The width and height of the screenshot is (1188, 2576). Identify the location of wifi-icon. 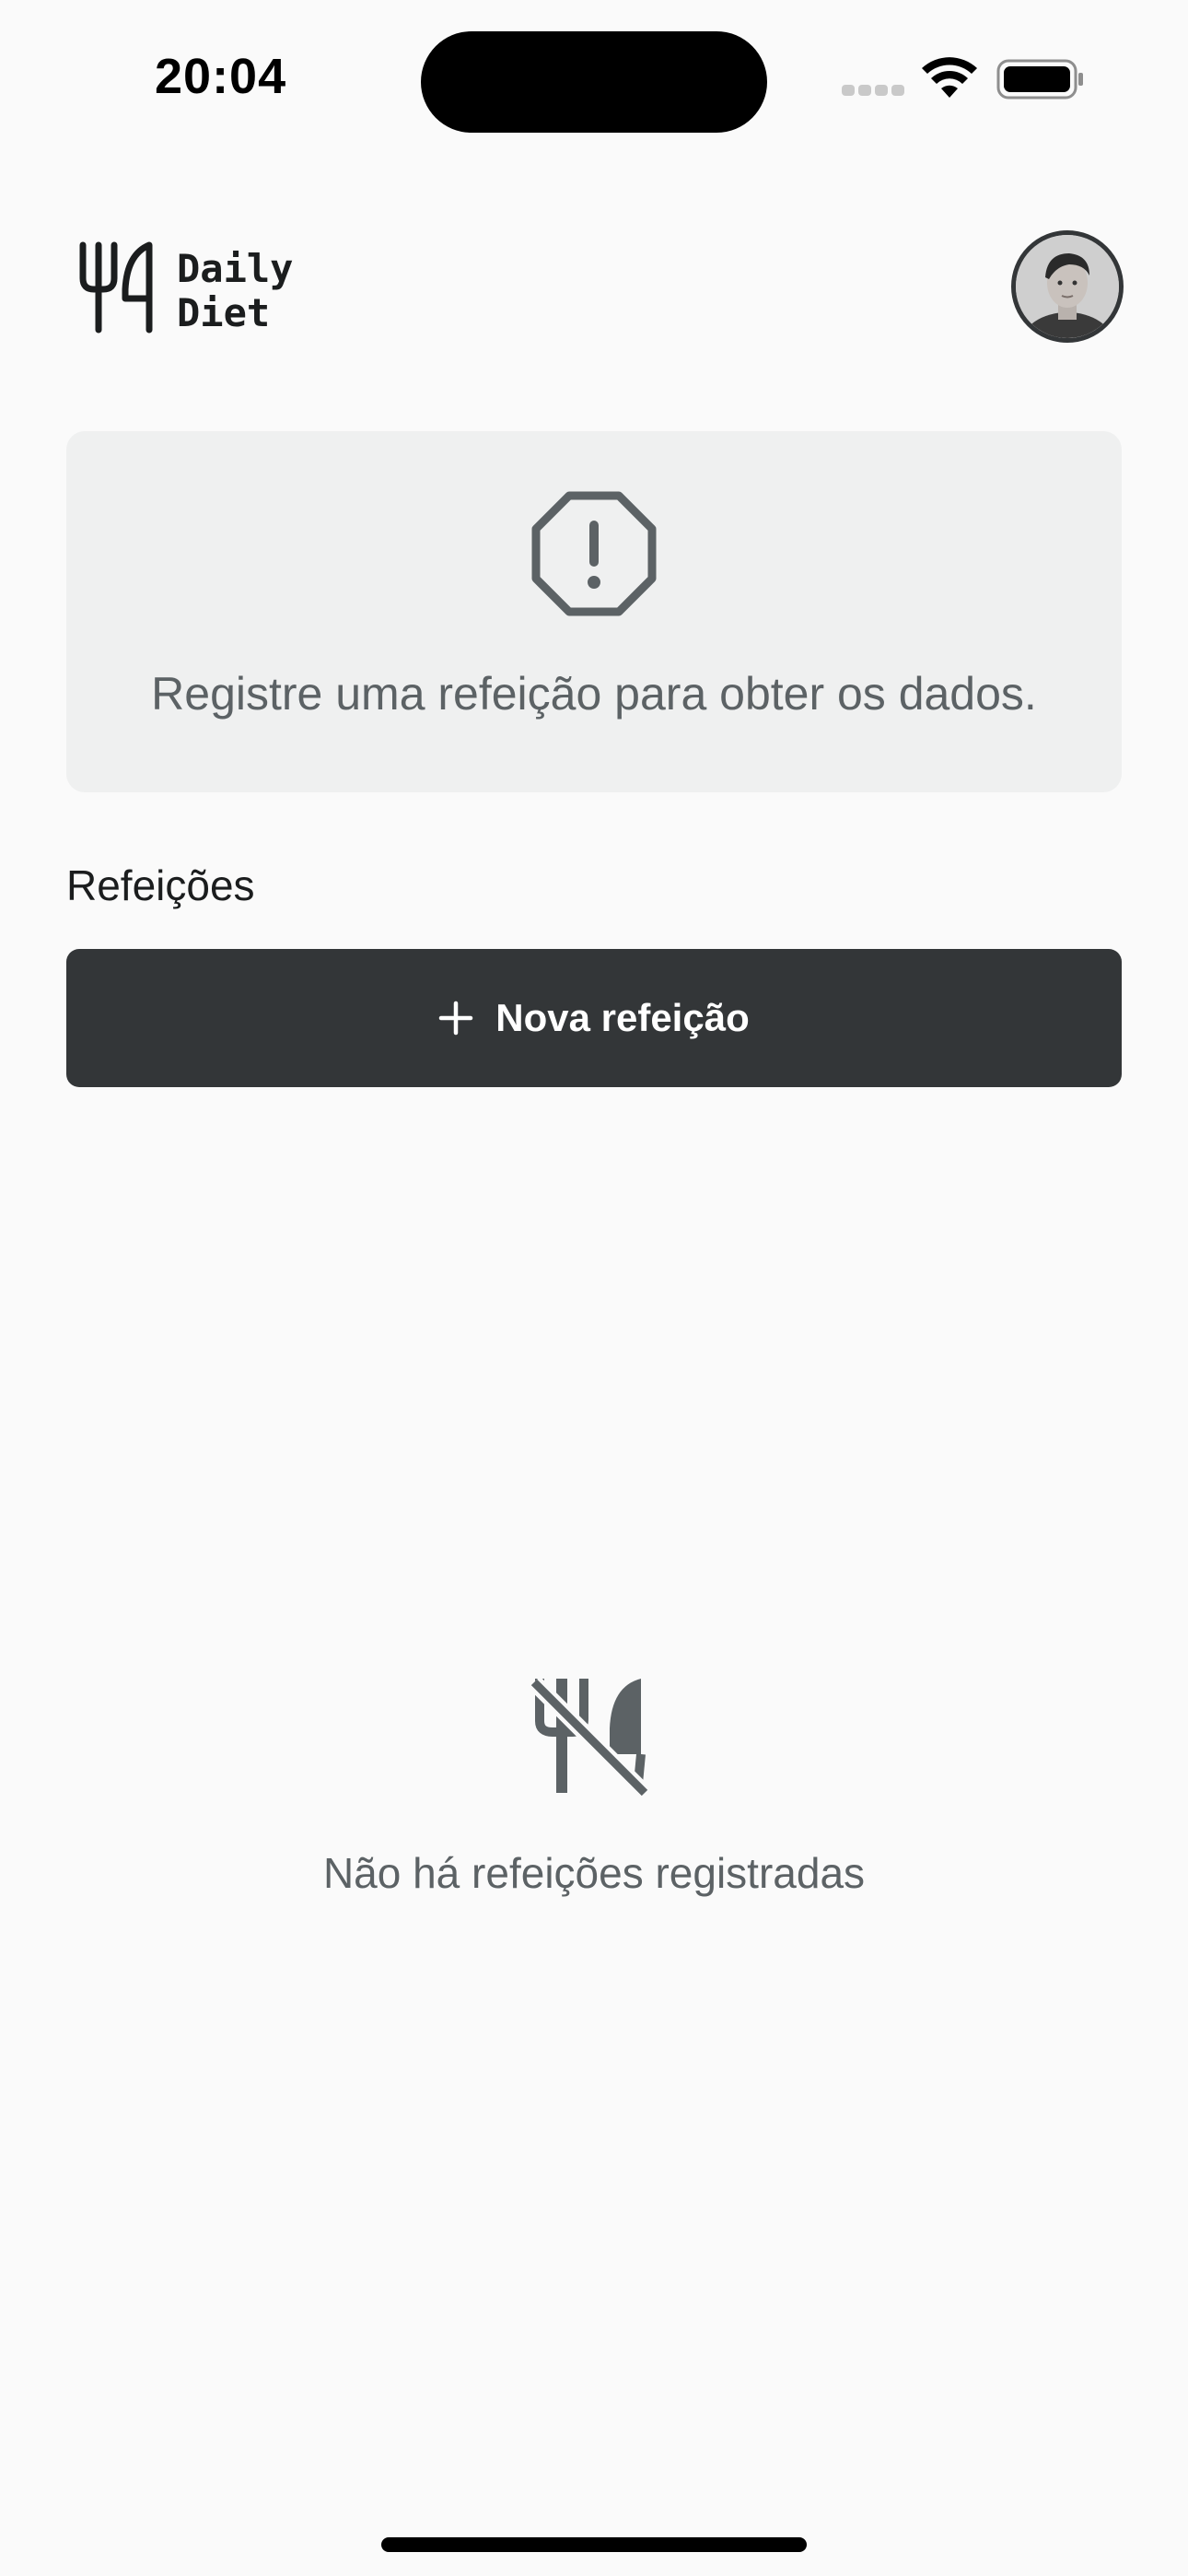
(949, 77).